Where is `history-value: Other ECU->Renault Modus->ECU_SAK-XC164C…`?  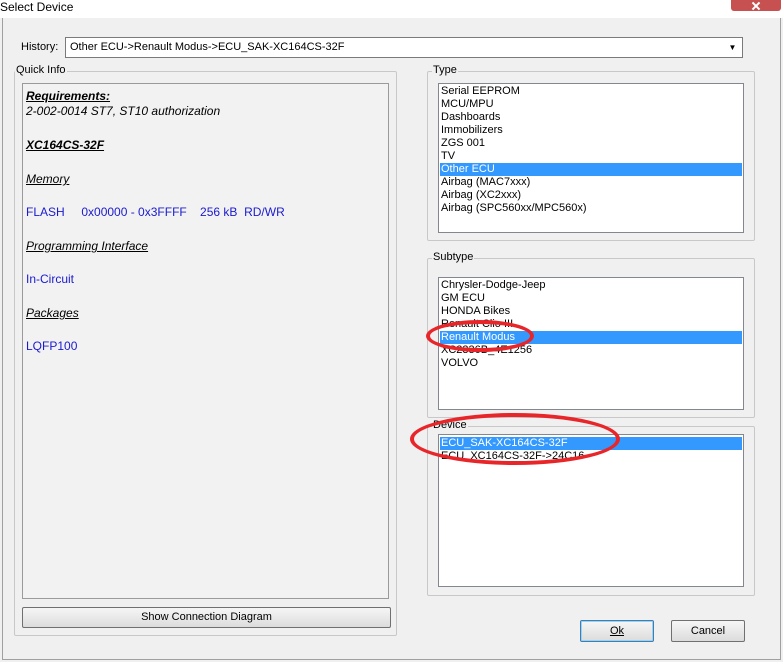 history-value: Other ECU->Renault Modus->ECU_SAK-XC164C… is located at coordinates (207, 47).